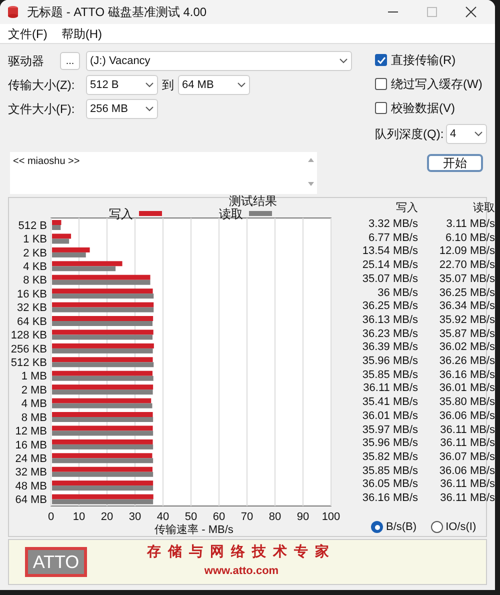 The height and width of the screenshot is (595, 500). What do you see at coordinates (455, 163) in the screenshot?
I see `start-button: 开始` at bounding box center [455, 163].